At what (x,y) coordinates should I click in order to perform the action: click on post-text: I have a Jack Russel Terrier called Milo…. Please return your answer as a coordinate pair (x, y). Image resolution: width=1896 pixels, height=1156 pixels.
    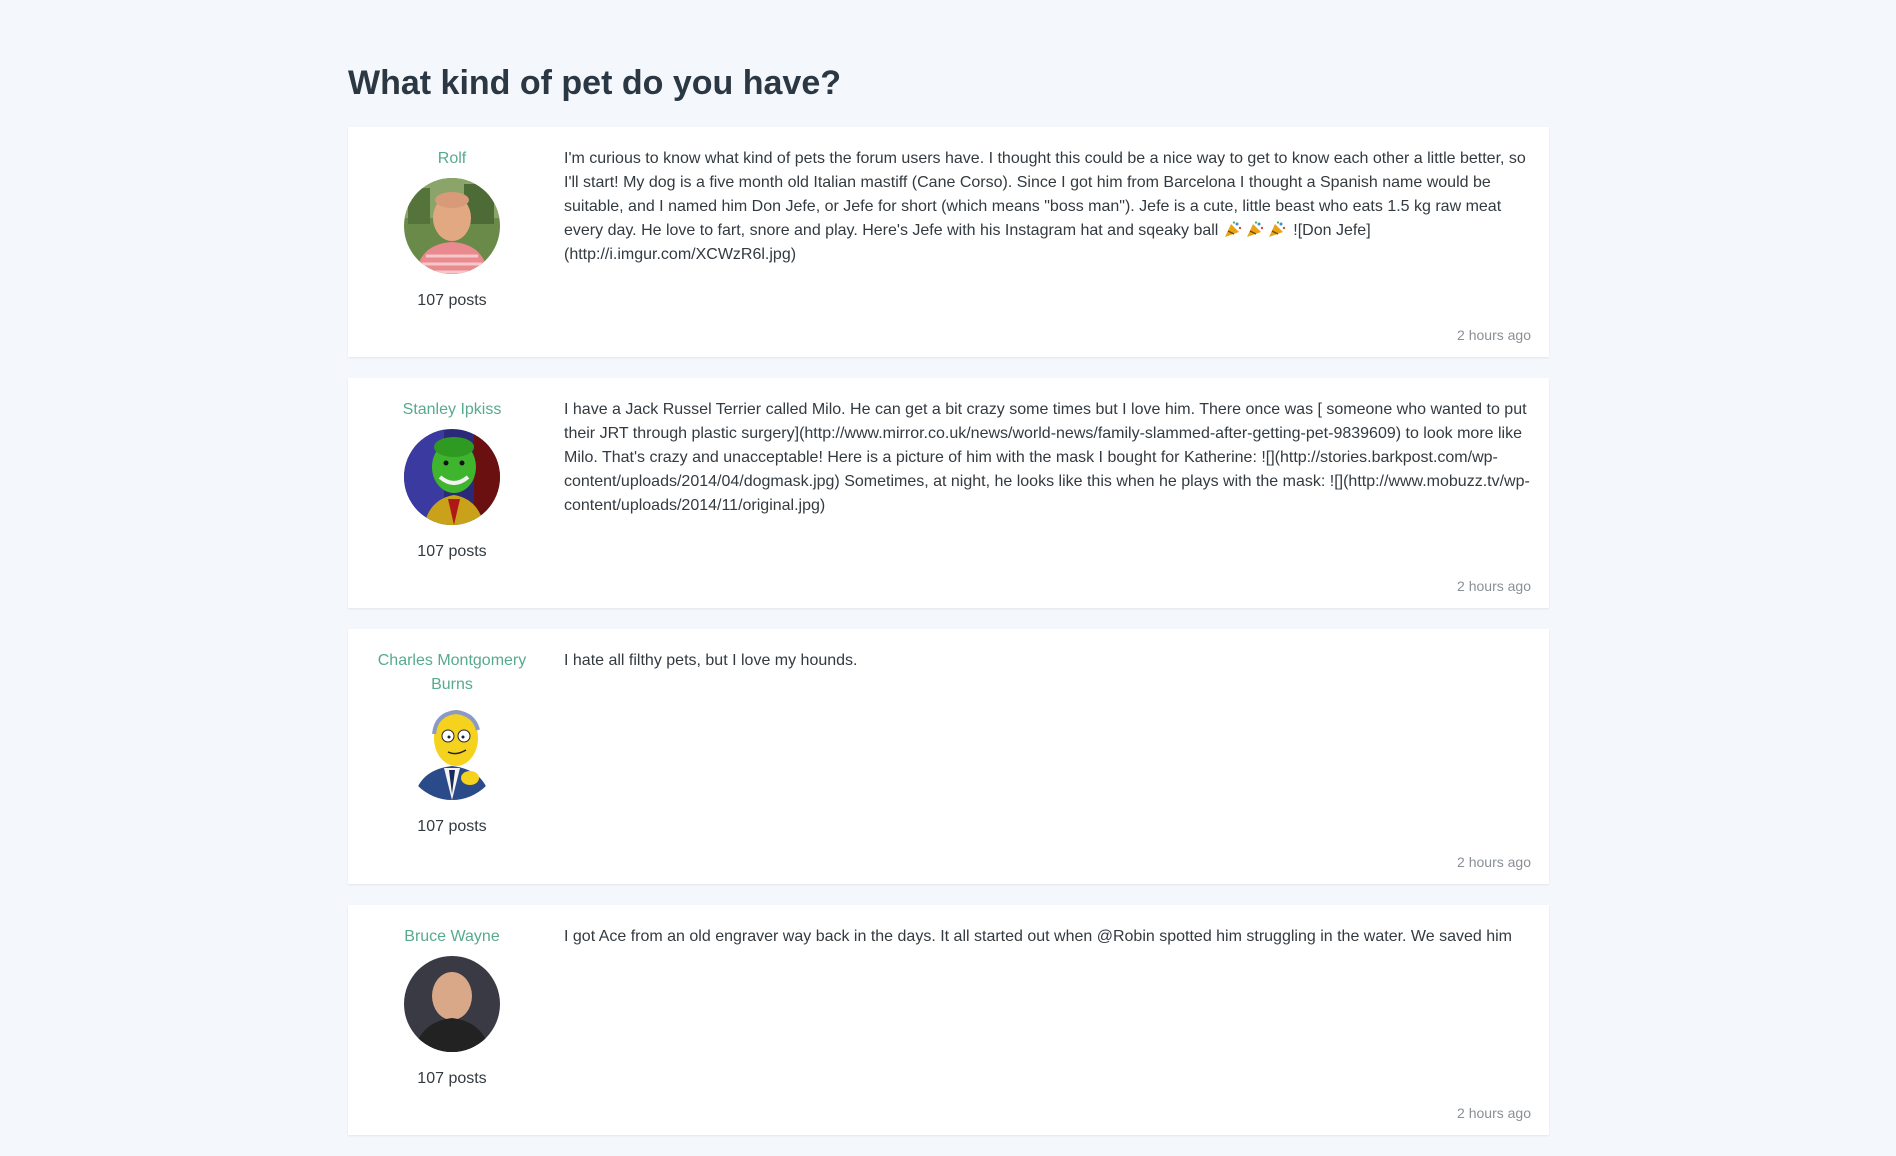
    Looking at the image, I should click on (1047, 457).